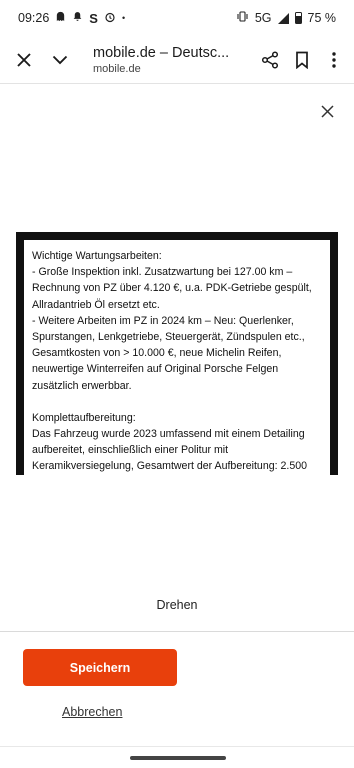  Describe the element at coordinates (242, 18) in the screenshot. I see `vibrate-icon` at that location.